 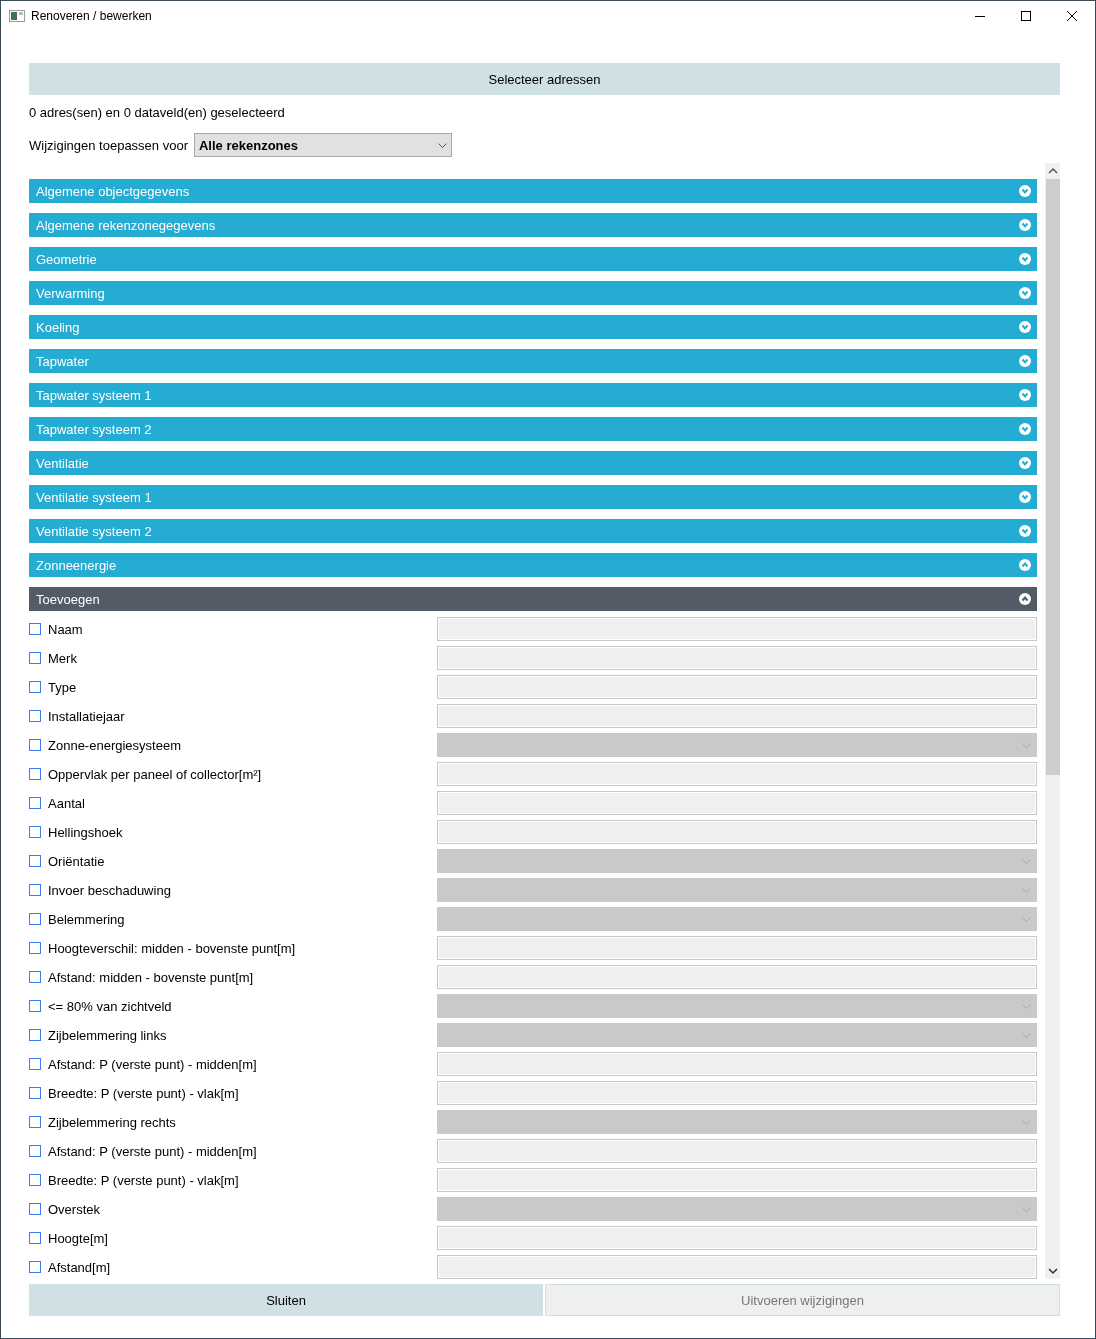 I want to click on section-header: Tapwater, so click(x=533, y=361).